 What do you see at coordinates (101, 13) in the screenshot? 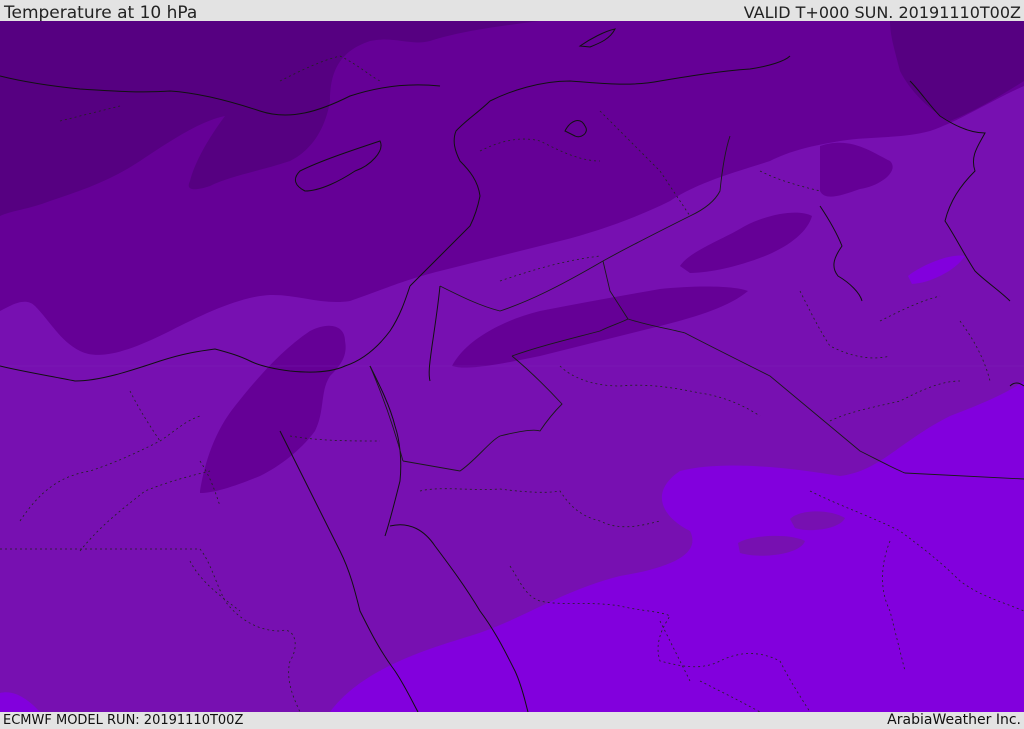
I see `map-title: Temperature at 10 hPa` at bounding box center [101, 13].